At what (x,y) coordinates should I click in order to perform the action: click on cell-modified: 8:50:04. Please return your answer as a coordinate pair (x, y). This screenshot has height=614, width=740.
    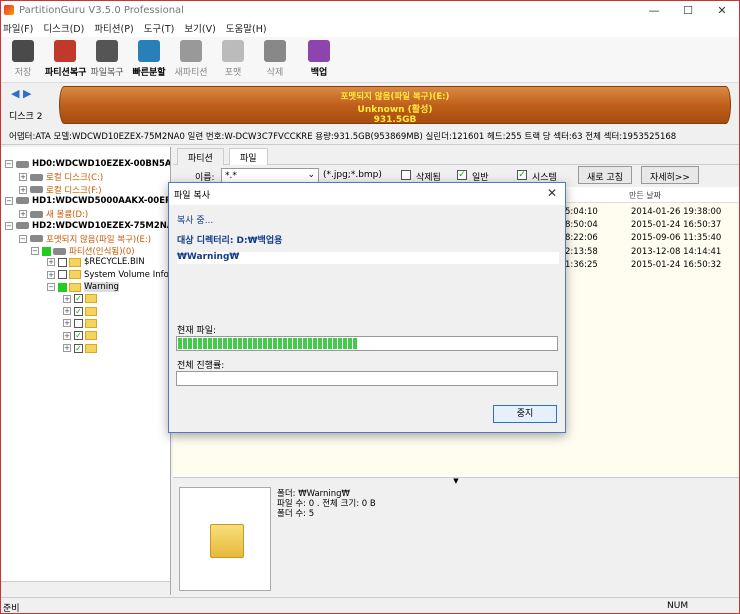
    Looking at the image, I should click on (581, 225).